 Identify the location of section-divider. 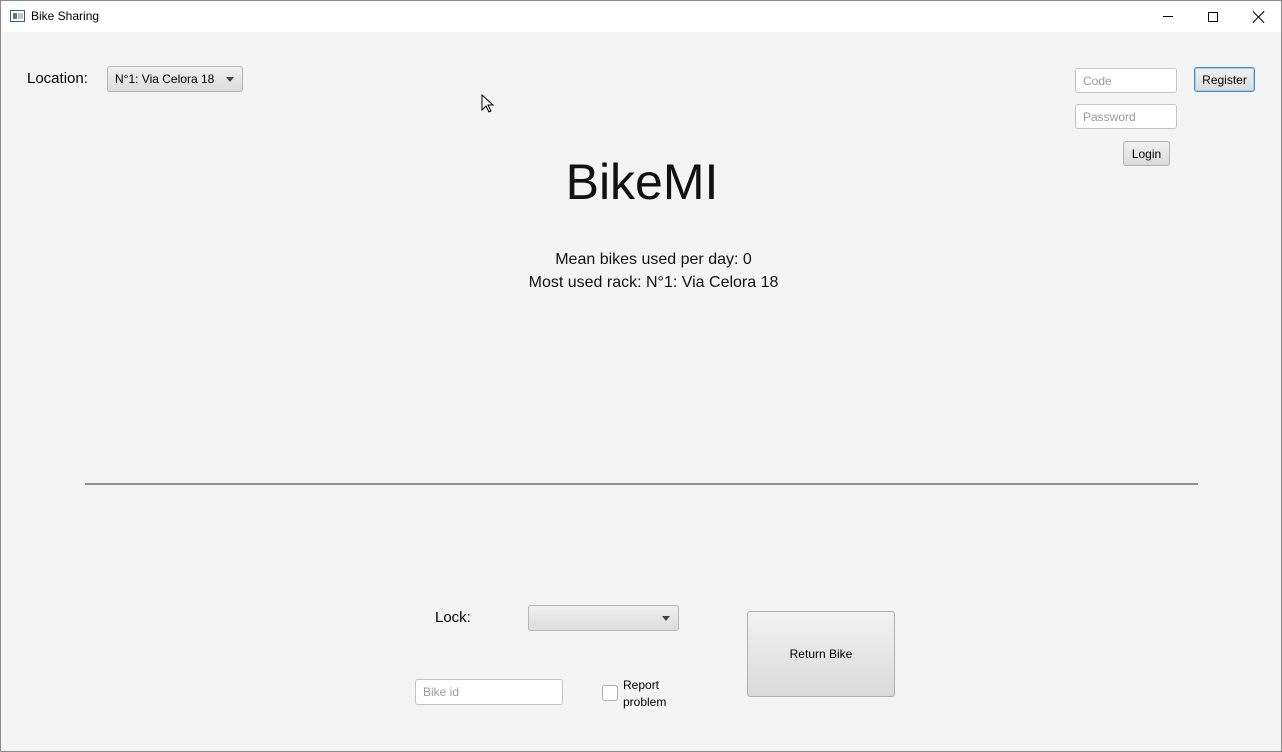
(641, 484).